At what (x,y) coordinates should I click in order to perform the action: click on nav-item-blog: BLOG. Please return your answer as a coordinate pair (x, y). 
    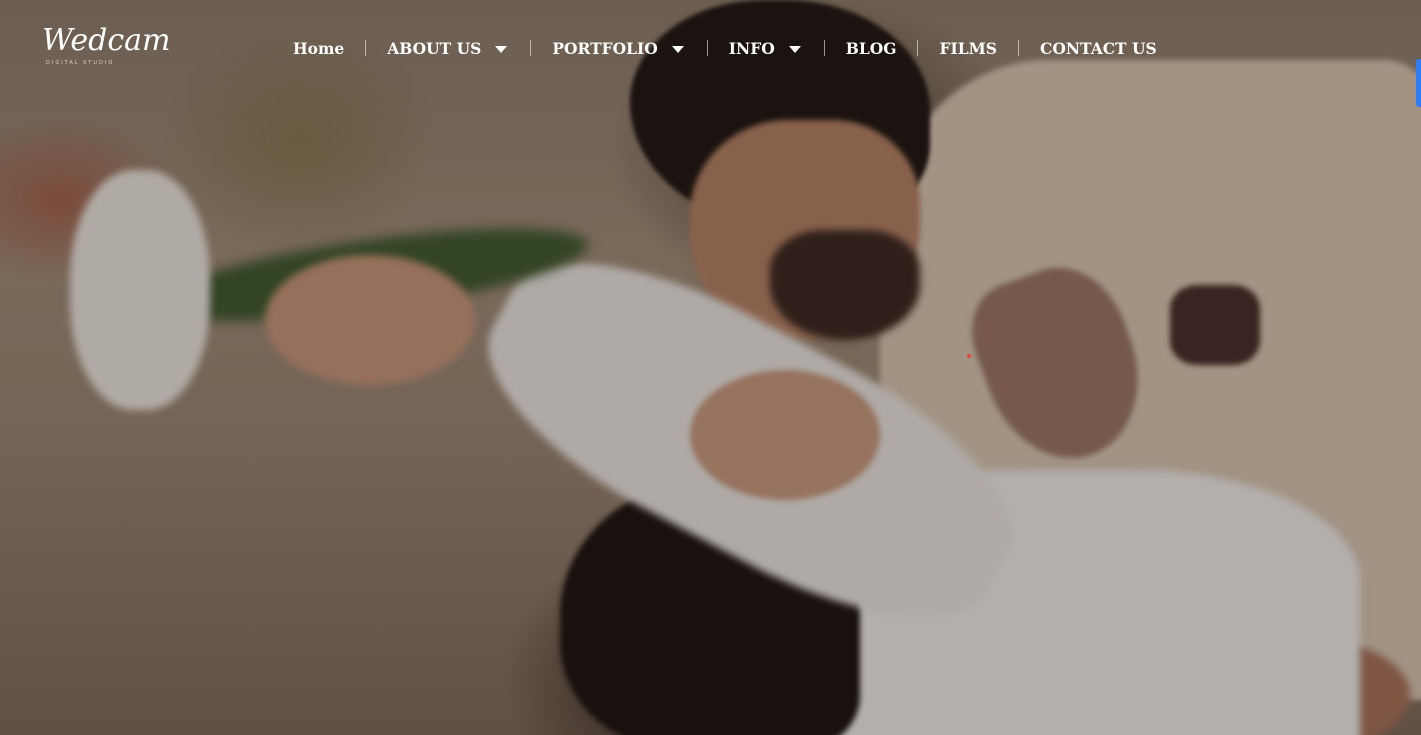
    Looking at the image, I should click on (871, 48).